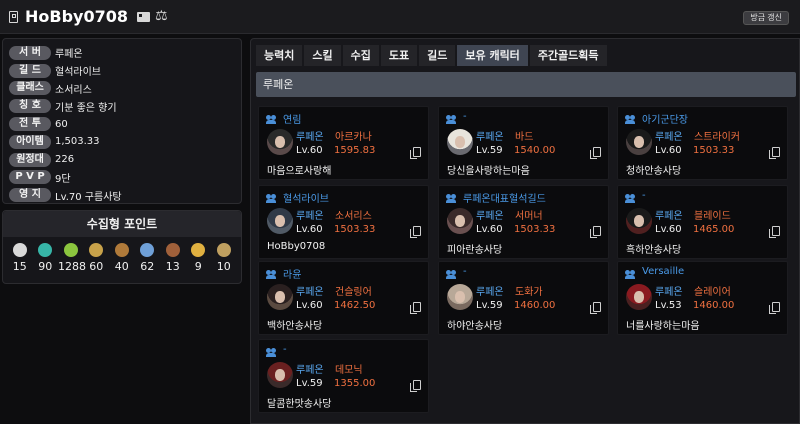  Describe the element at coordinates (360, 55) in the screenshot. I see `tab-2: 수집` at that location.